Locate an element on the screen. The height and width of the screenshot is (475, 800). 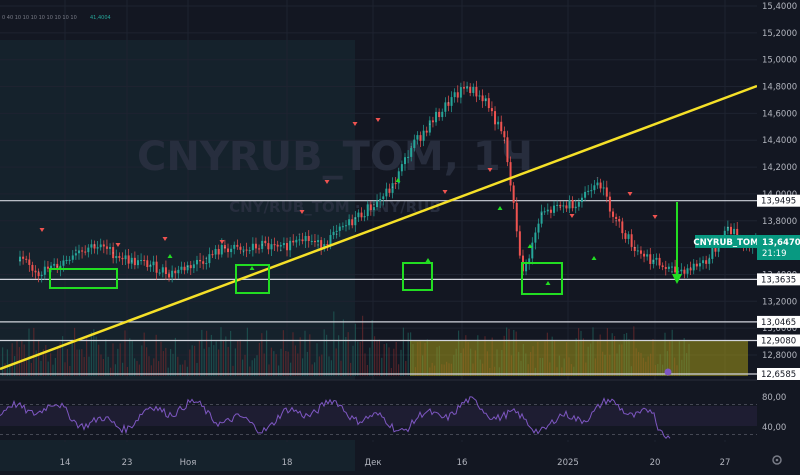
level-label: 12,6585 is located at coordinates (778, 375).